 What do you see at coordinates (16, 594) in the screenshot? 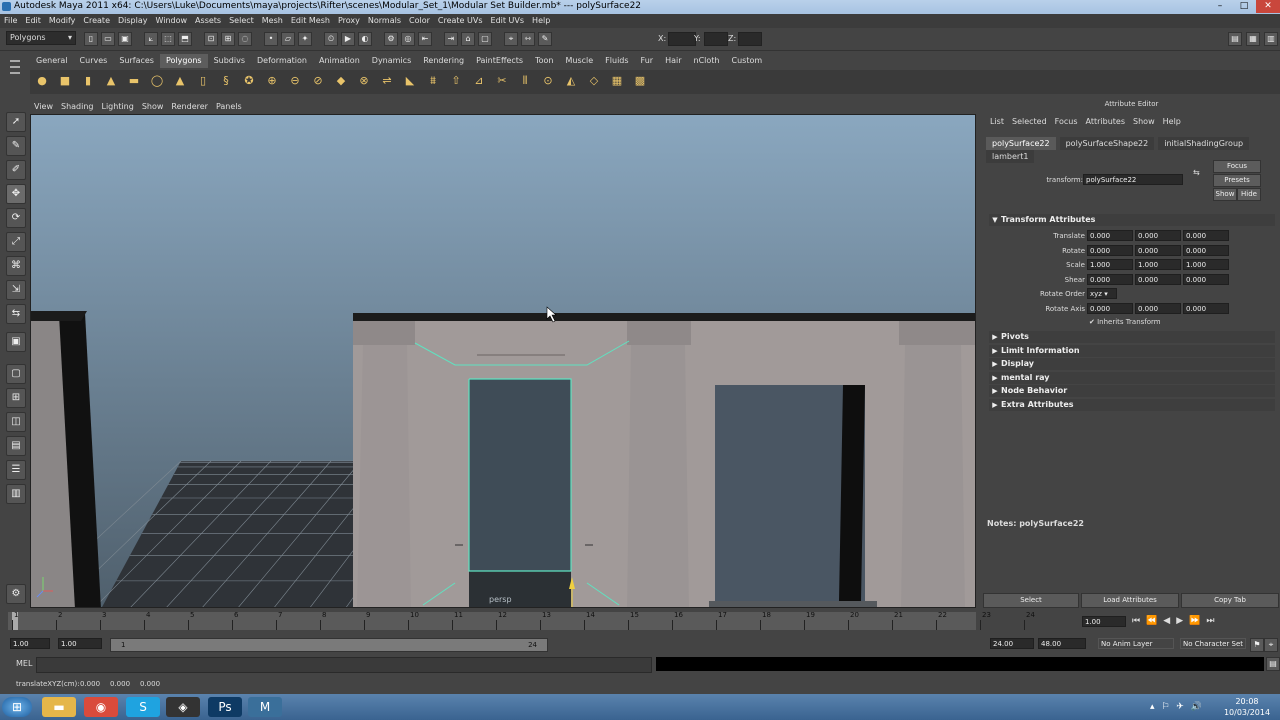
I see `render-view-icon: ⚙` at bounding box center [16, 594].